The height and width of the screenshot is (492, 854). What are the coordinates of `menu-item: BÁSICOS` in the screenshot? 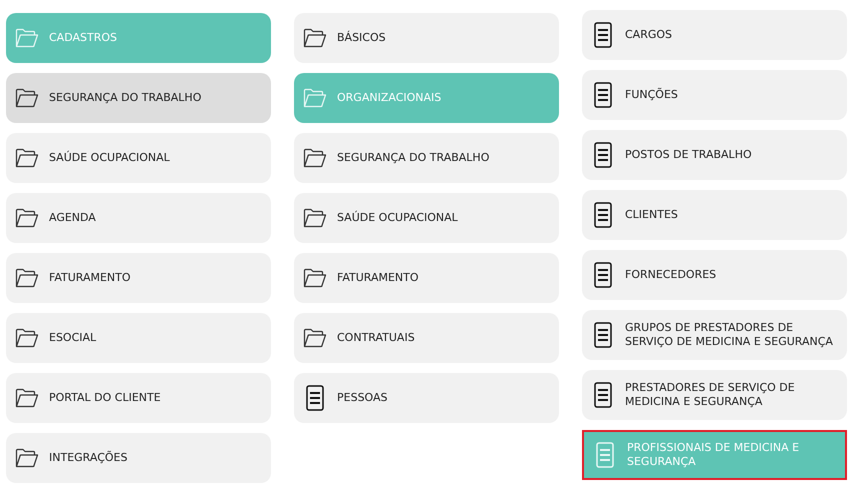 It's located at (426, 38).